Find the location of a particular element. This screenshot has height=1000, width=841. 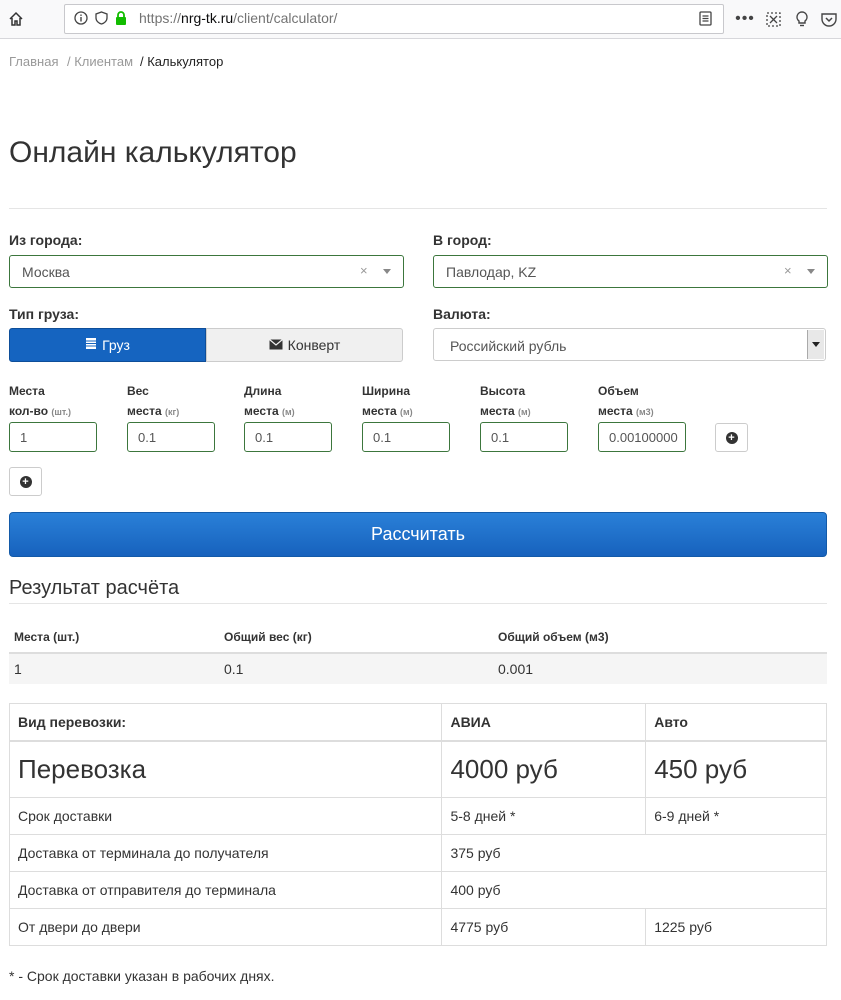

terminal-to-receiver-label: Доставка от терминала до получателя is located at coordinates (225, 853).